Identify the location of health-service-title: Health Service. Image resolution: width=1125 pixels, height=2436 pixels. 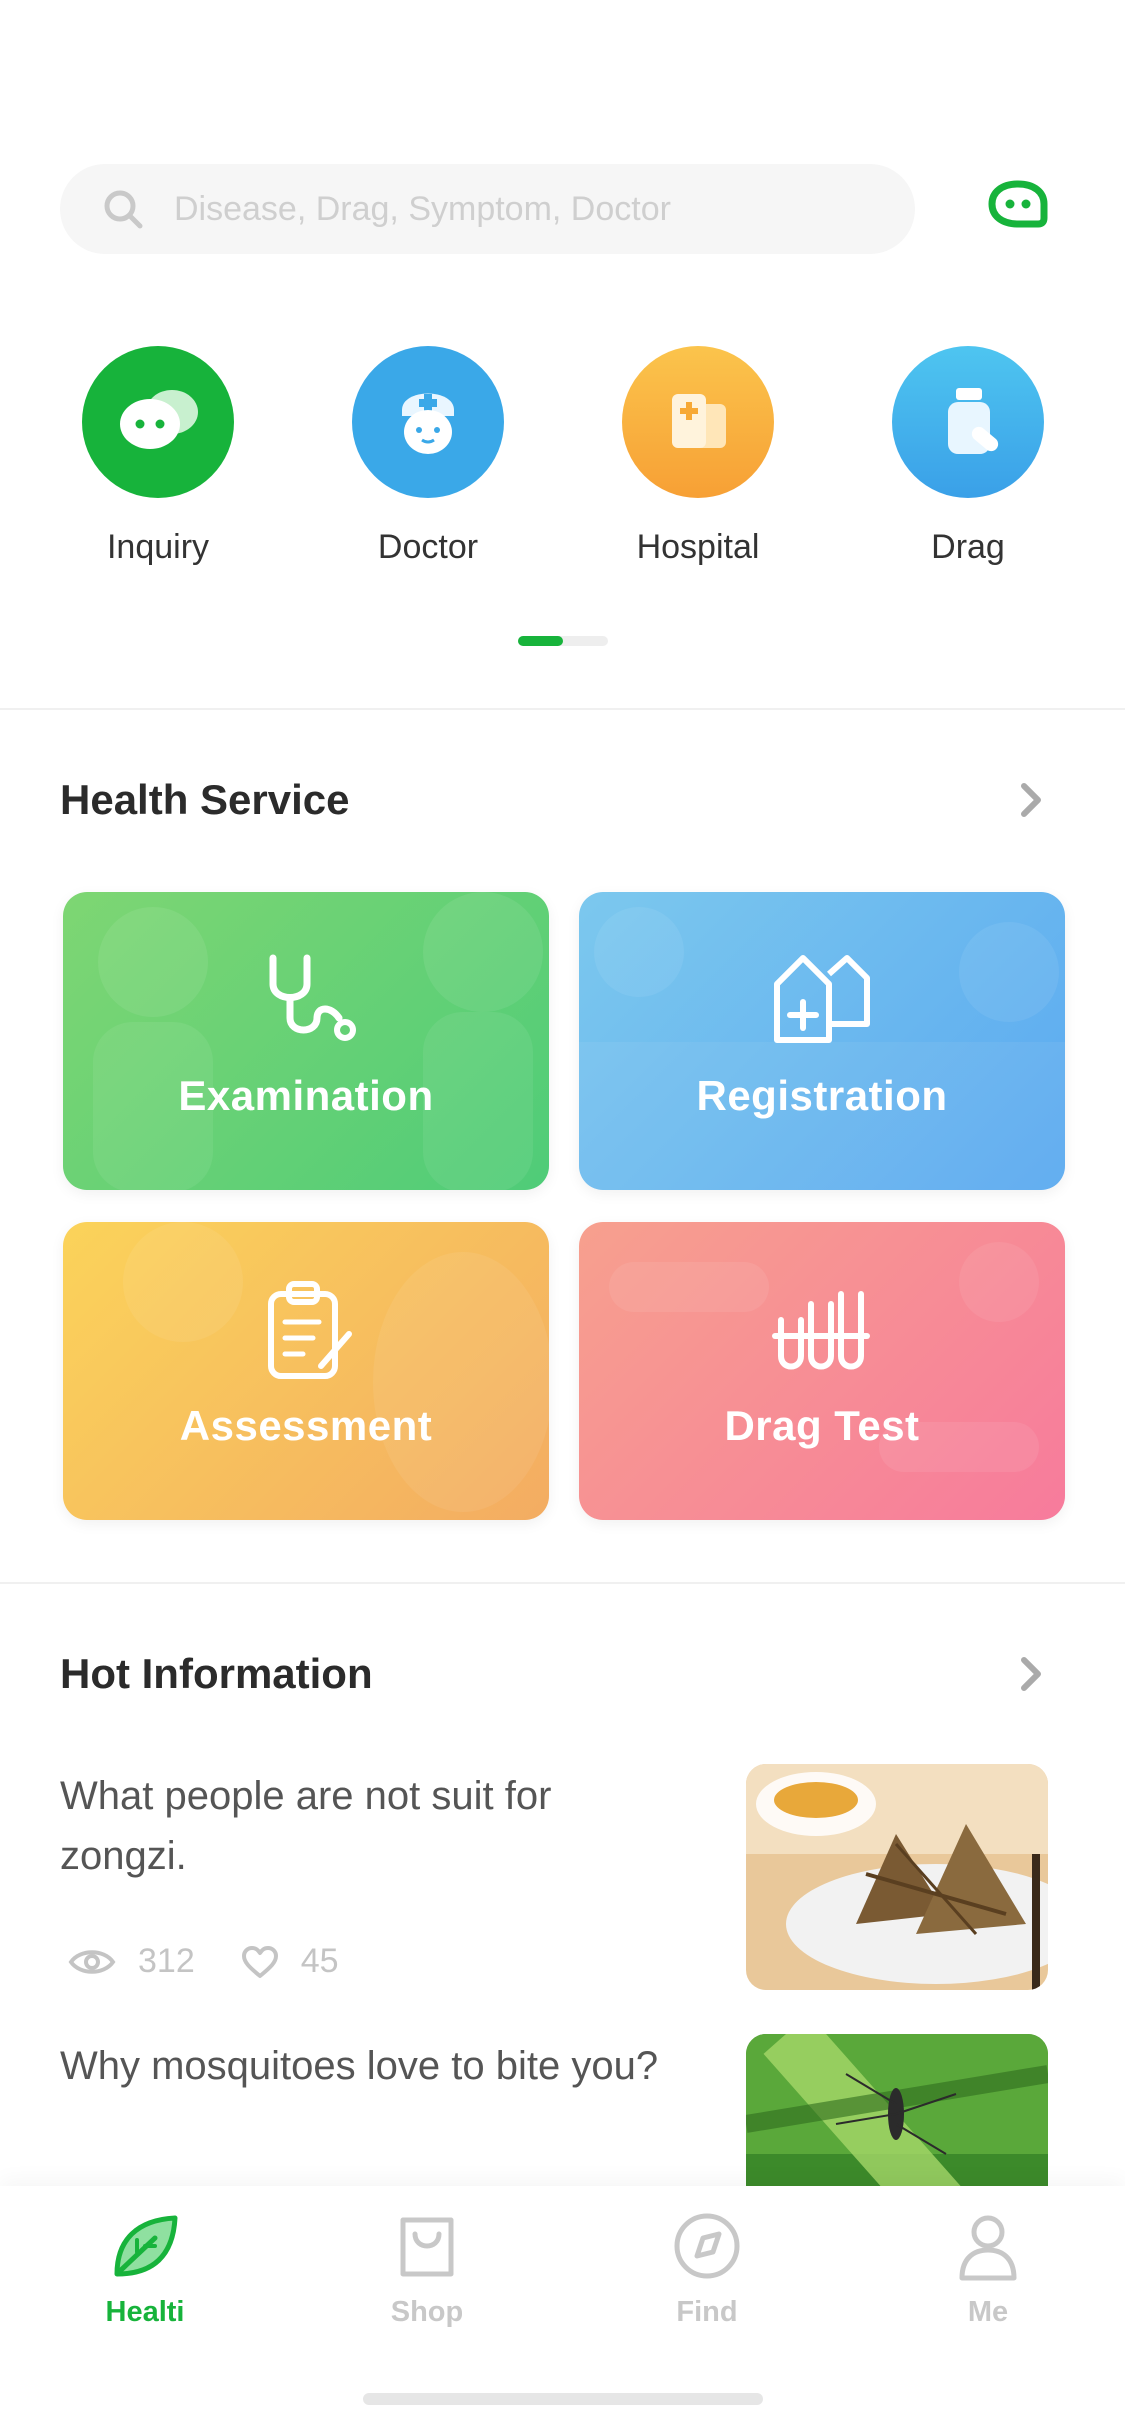
(205, 799).